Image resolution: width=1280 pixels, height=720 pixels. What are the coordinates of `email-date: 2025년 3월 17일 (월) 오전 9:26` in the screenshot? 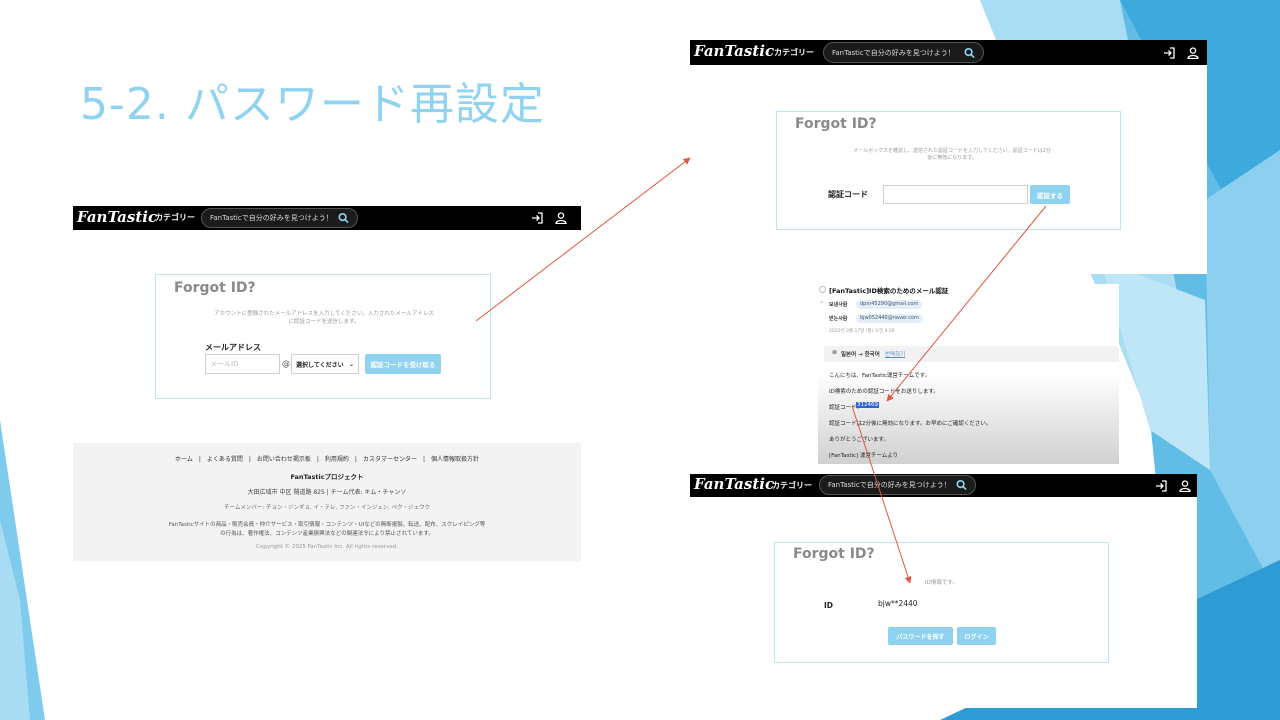 It's located at (862, 331).